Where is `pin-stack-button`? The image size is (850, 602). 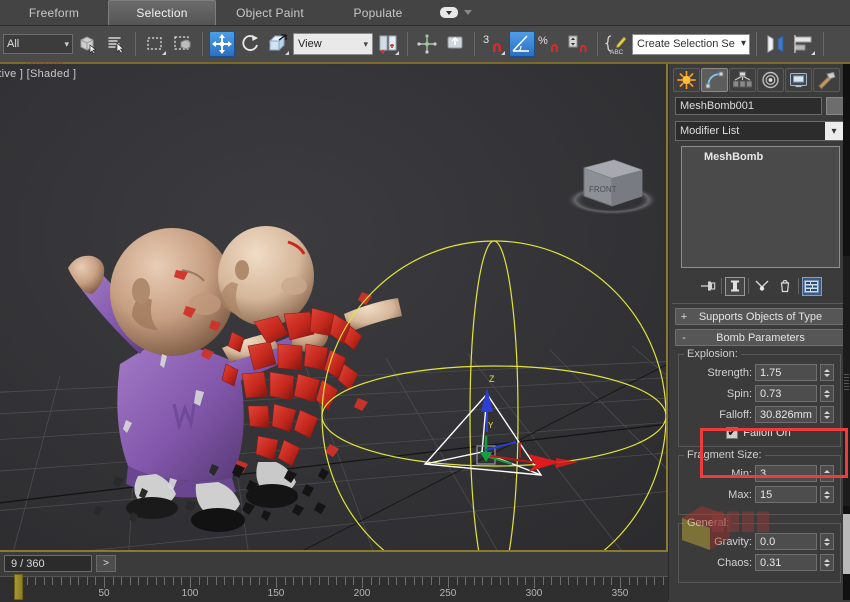 pin-stack-button is located at coordinates (708, 286).